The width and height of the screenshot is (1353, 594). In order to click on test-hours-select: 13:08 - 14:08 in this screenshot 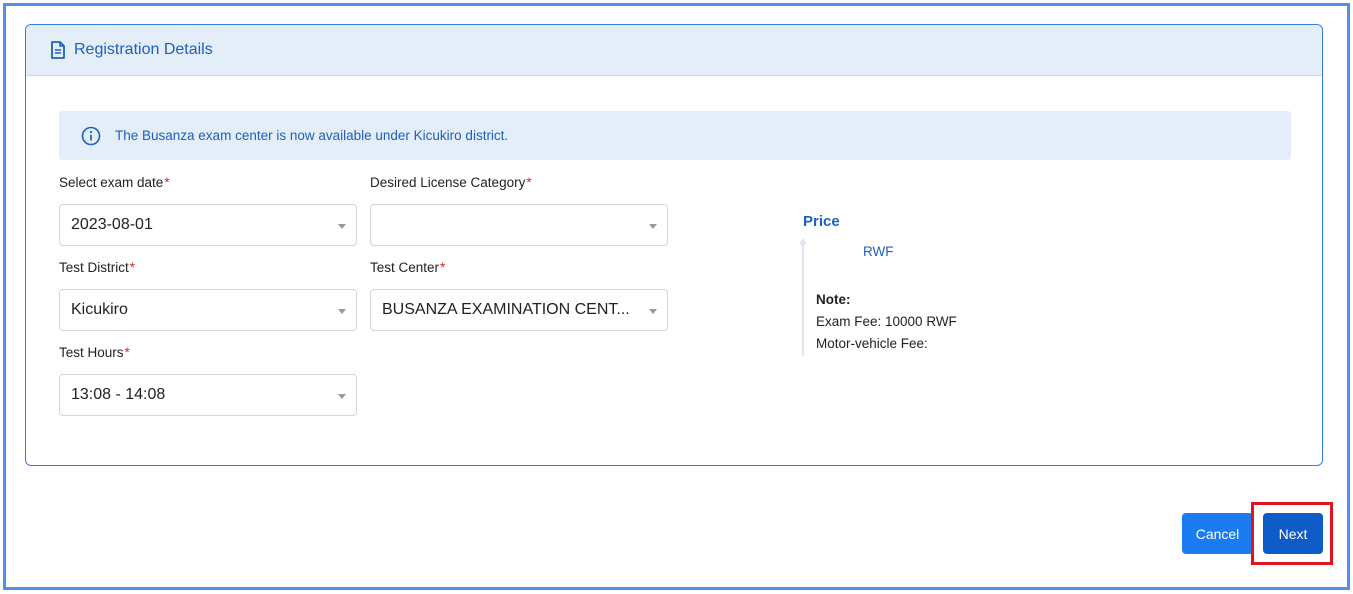, I will do `click(208, 395)`.